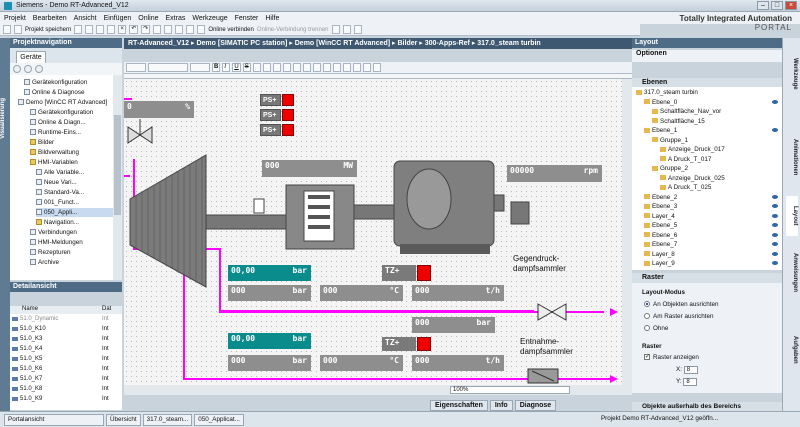 The height and width of the screenshot is (427, 800). What do you see at coordinates (269, 341) in the screenshot?
I see `pressure-setpoint-2: 00,00 bar` at bounding box center [269, 341].